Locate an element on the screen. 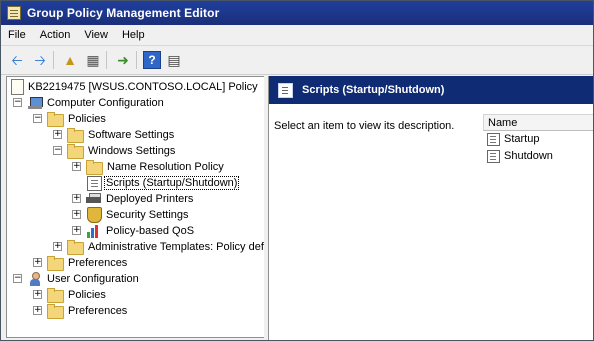 The height and width of the screenshot is (341, 594). tree-item-label: Name Resolution Policy is located at coordinates (165, 167).